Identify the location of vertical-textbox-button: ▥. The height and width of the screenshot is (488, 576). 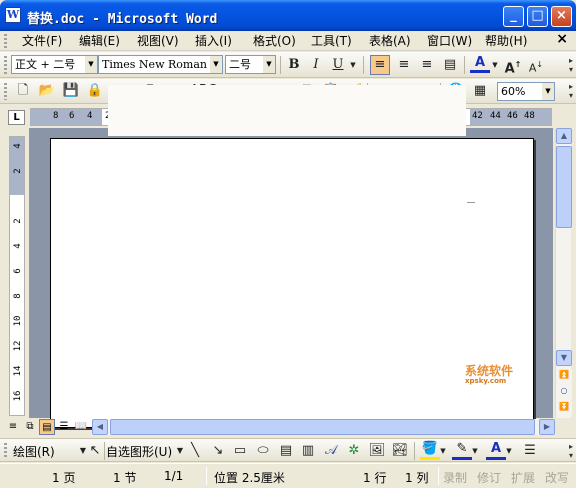
(308, 451).